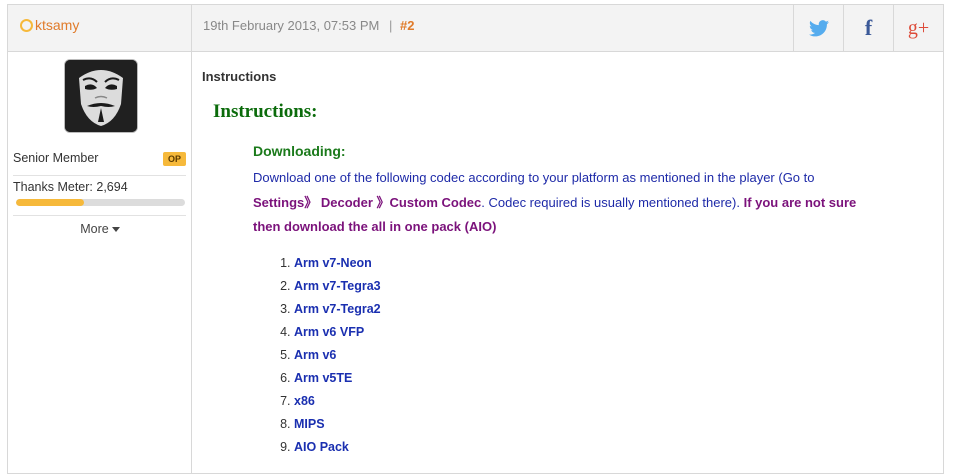 The width and height of the screenshot is (955, 474). I want to click on codec-list-item: Arm v7-Neon, so click(337, 263).